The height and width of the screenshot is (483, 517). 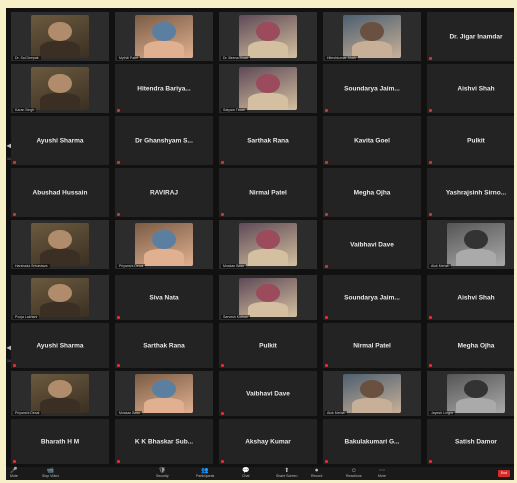 I want to click on stop-video-button: 📹 Stop Video, so click(x=50, y=473).